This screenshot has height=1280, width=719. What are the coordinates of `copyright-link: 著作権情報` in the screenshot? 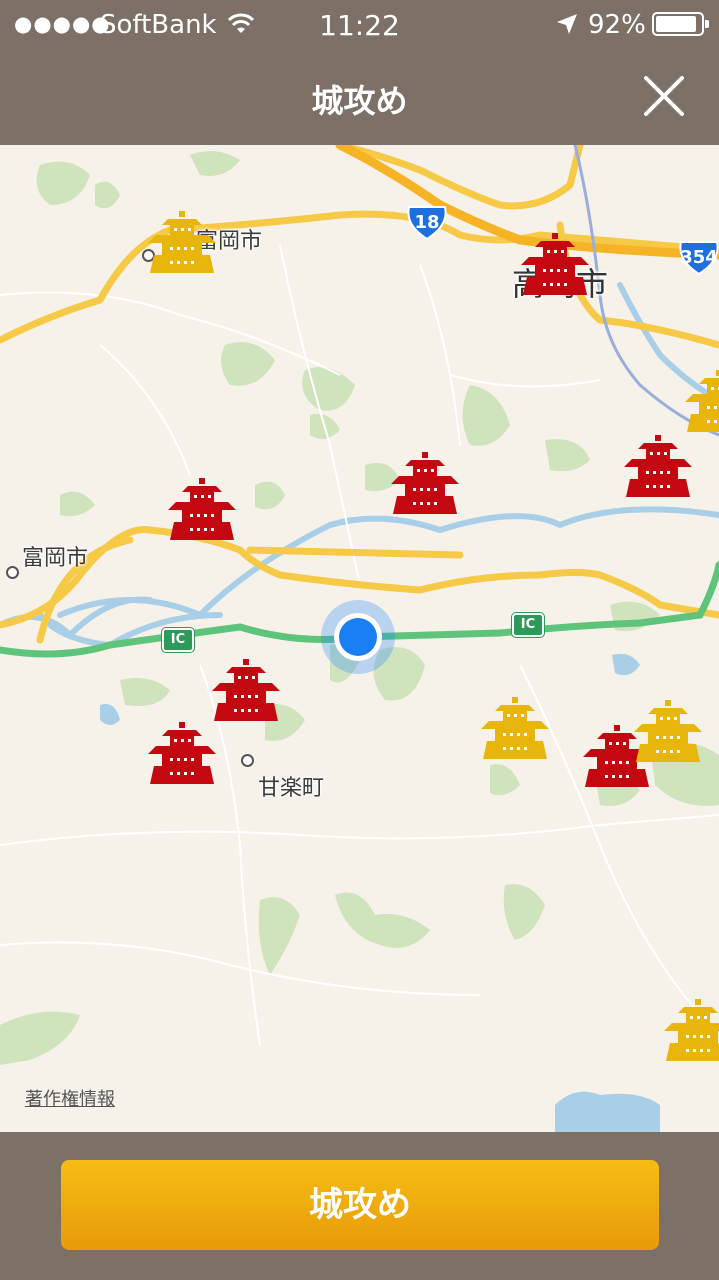 It's located at (70, 1098).